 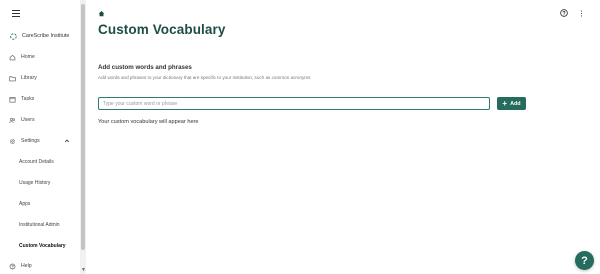 I want to click on gear-icon, so click(x=12, y=141).